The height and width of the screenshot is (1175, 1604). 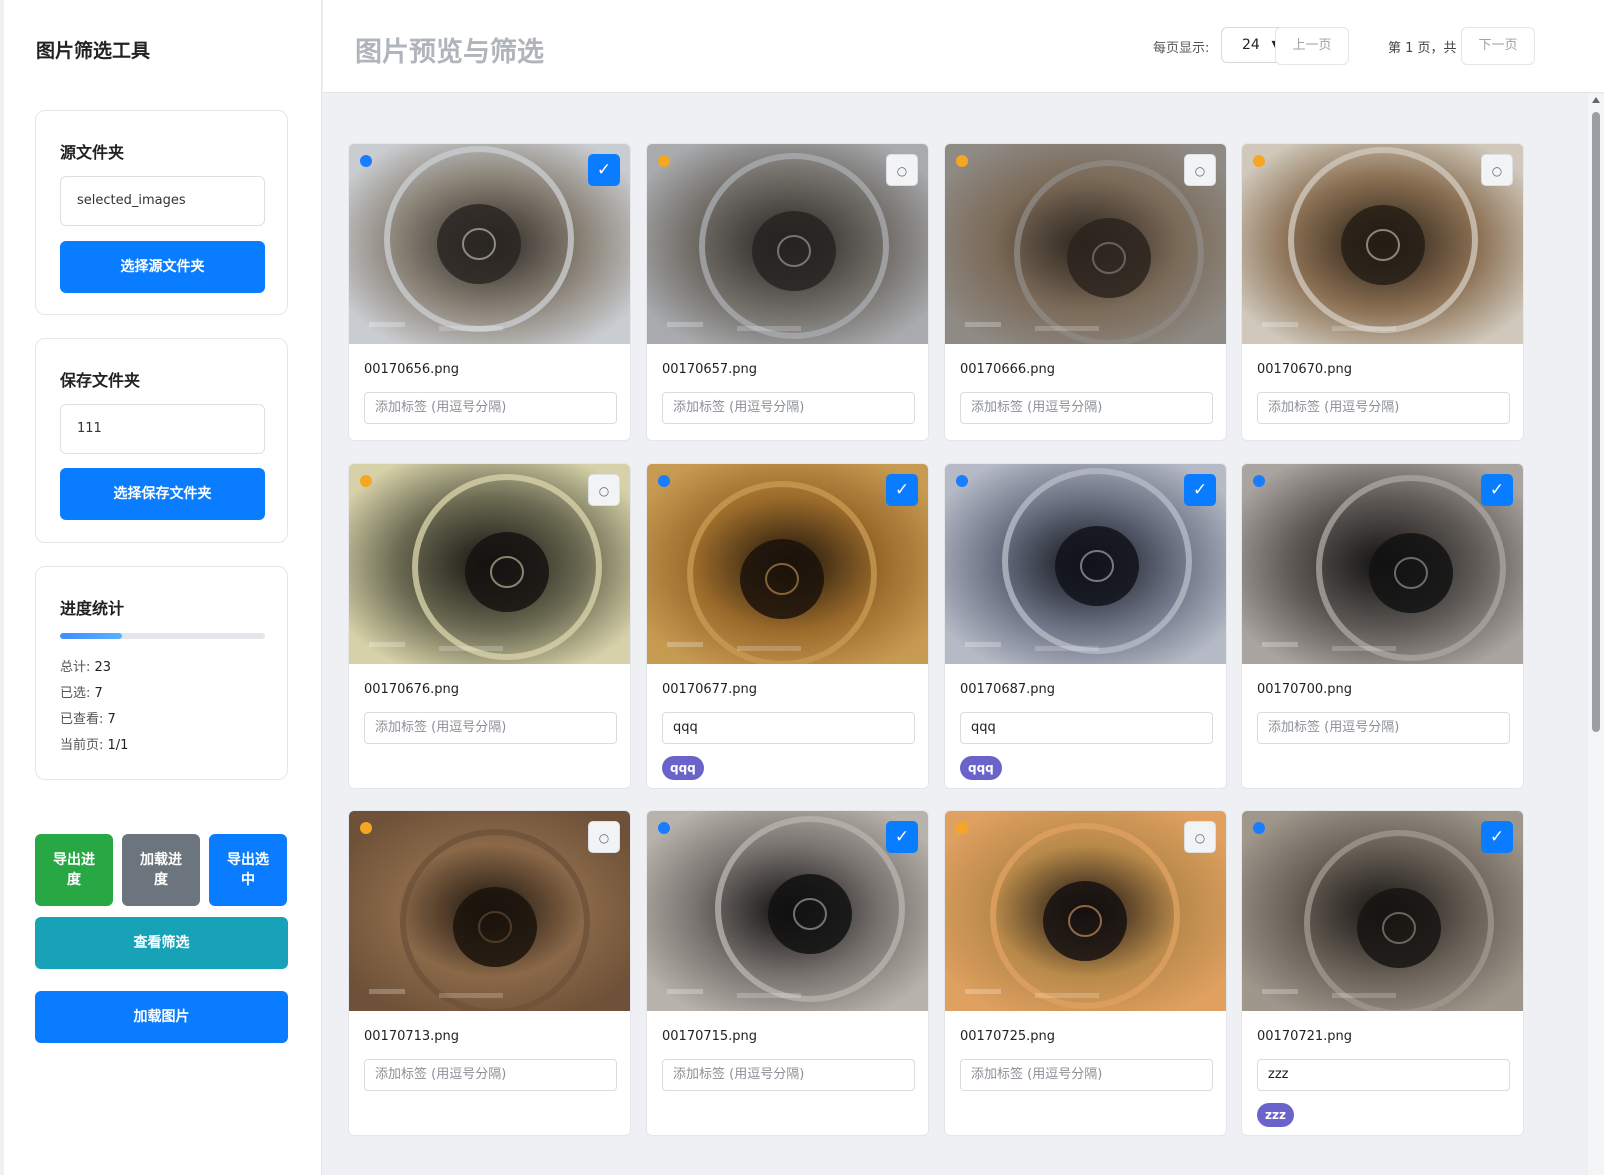 What do you see at coordinates (81, 693) in the screenshot?
I see `stat-selected: 已选: 7` at bounding box center [81, 693].